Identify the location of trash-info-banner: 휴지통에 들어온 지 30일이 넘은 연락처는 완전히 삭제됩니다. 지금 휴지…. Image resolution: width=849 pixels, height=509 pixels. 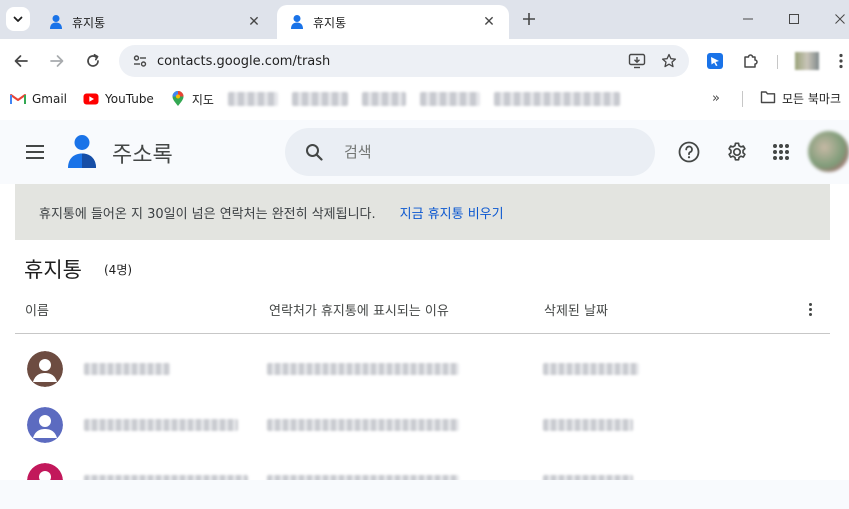
(422, 212).